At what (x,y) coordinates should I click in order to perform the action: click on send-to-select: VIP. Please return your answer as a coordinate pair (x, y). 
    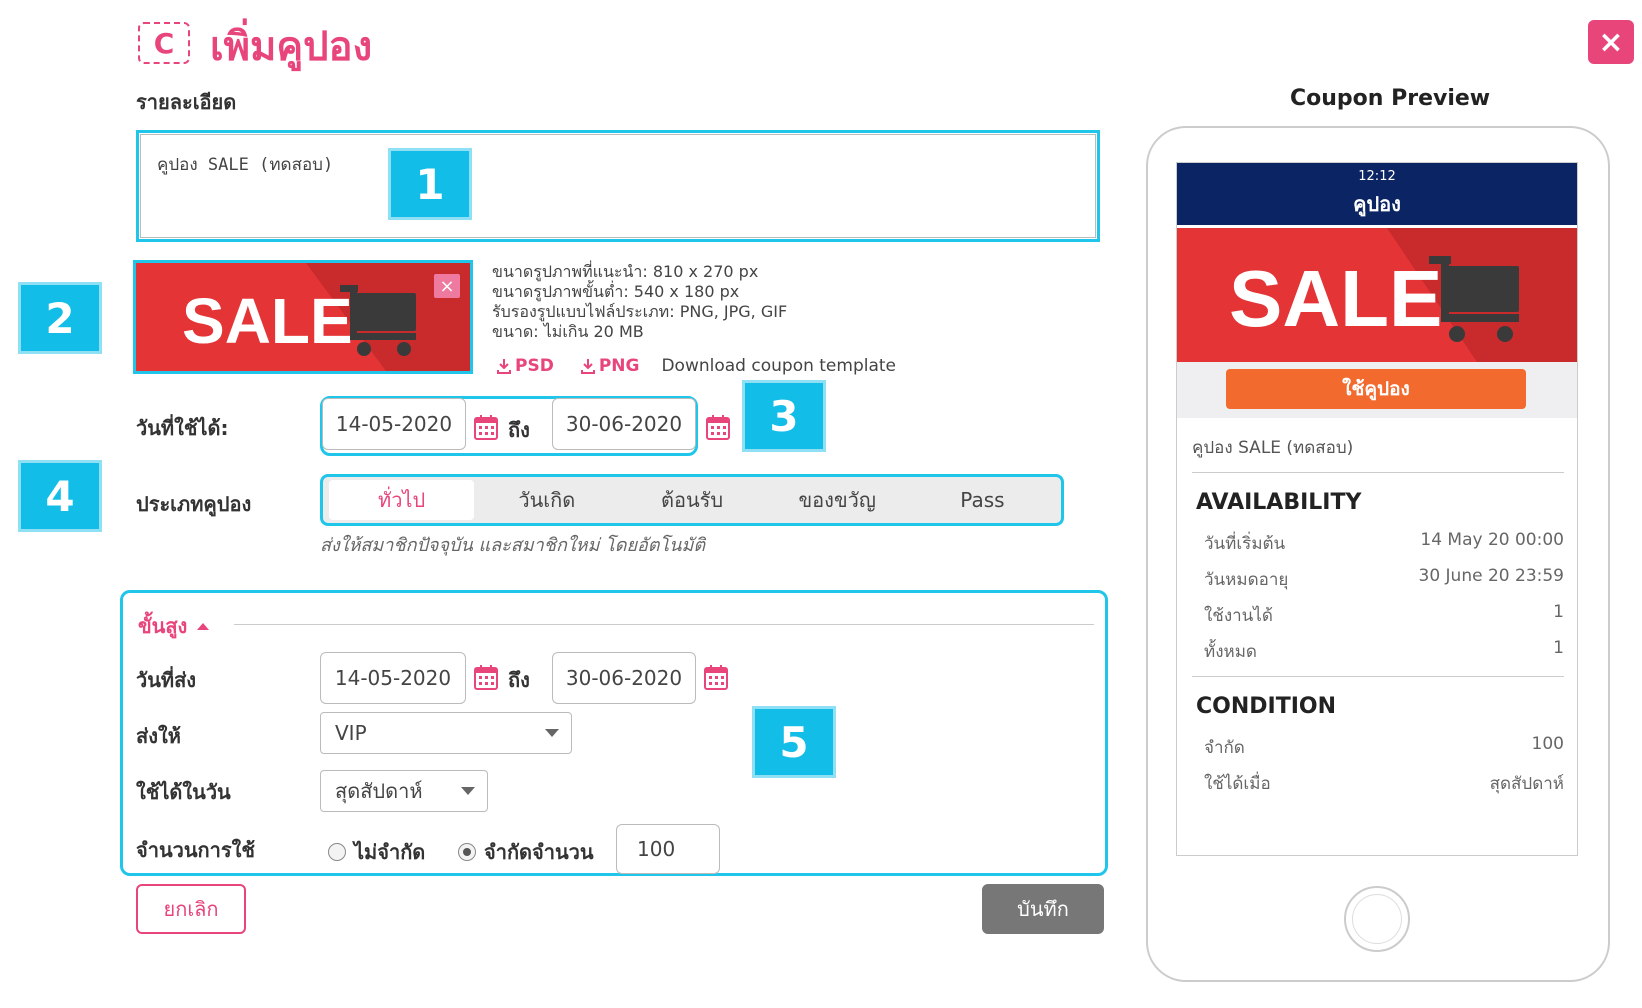
    Looking at the image, I should click on (446, 733).